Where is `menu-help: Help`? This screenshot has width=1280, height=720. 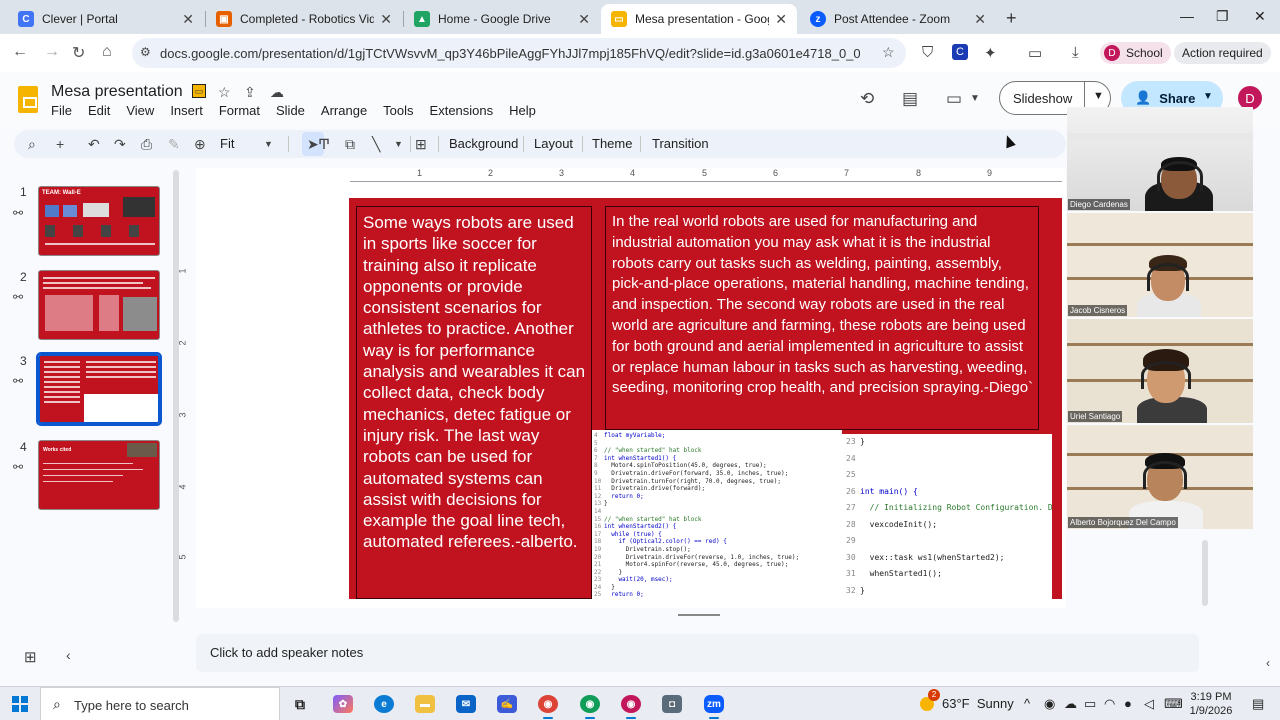
menu-help: Help is located at coordinates (522, 110).